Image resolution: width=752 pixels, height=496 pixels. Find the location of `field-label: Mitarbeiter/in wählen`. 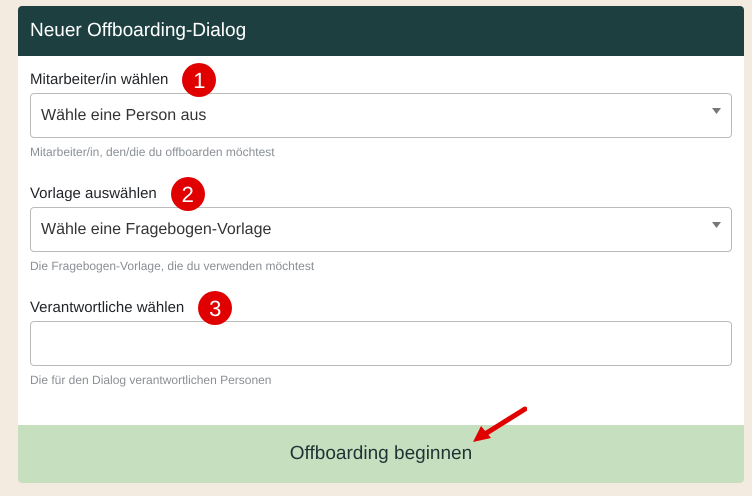

field-label: Mitarbeiter/in wählen is located at coordinates (99, 80).